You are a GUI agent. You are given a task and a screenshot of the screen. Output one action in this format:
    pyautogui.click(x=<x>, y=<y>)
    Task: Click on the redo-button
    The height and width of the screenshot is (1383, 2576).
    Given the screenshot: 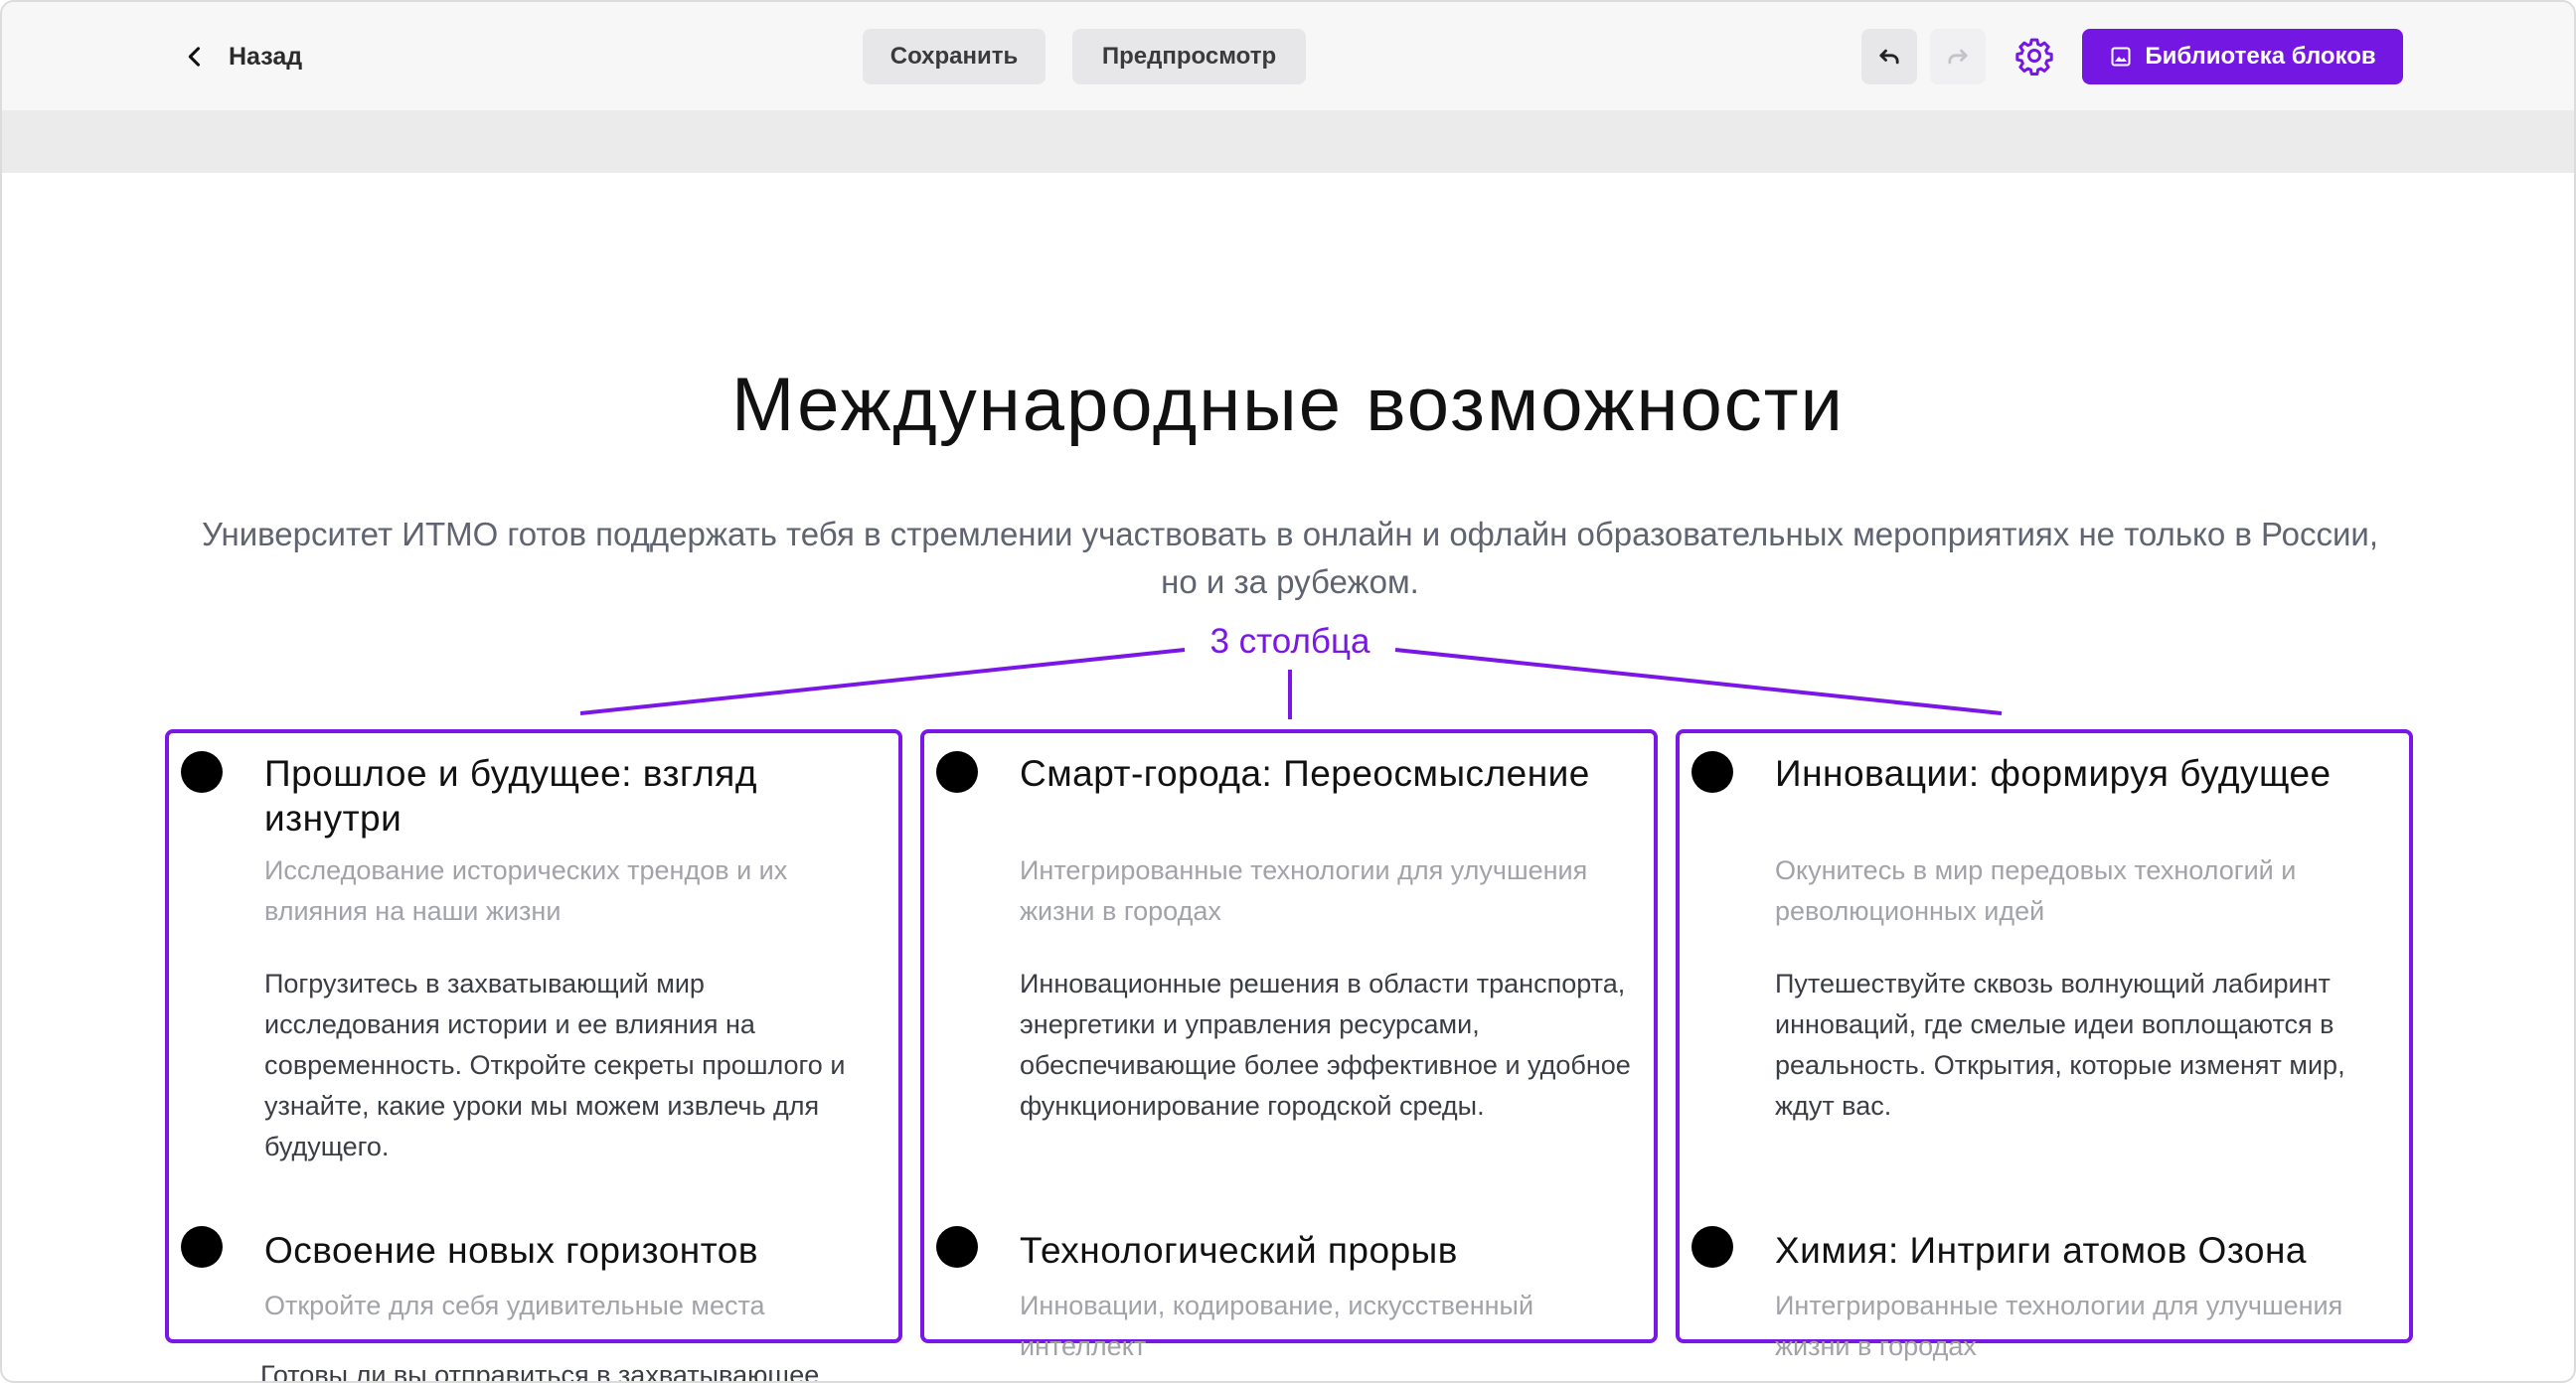 What is the action you would take?
    pyautogui.click(x=1958, y=57)
    